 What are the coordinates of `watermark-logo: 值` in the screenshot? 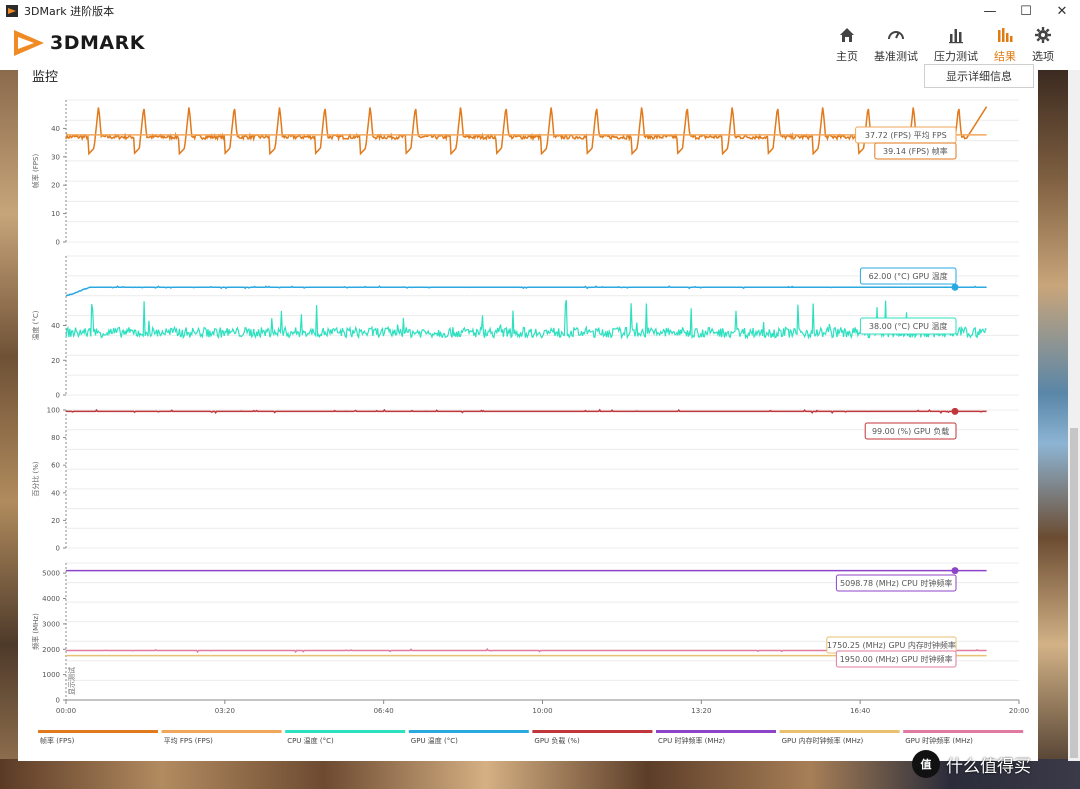 It's located at (926, 764).